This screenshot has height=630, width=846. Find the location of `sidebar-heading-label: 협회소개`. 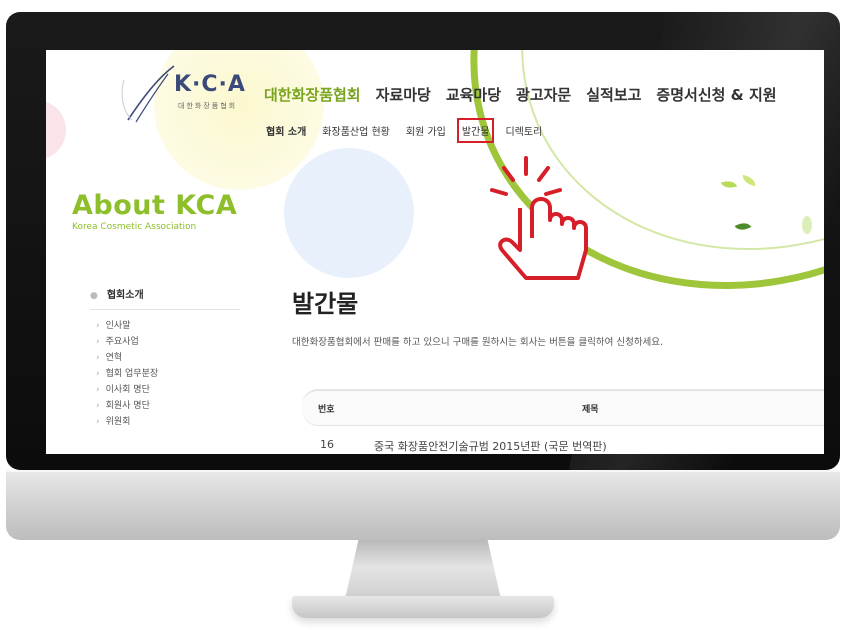

sidebar-heading-label: 협회소개 is located at coordinates (125, 295).